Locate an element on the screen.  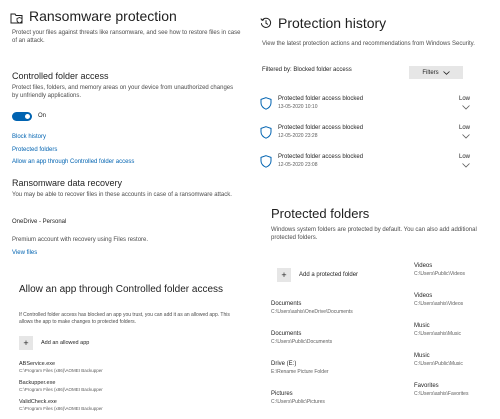
folder-path: E:\Rename Picture Folder is located at coordinates (300, 372).